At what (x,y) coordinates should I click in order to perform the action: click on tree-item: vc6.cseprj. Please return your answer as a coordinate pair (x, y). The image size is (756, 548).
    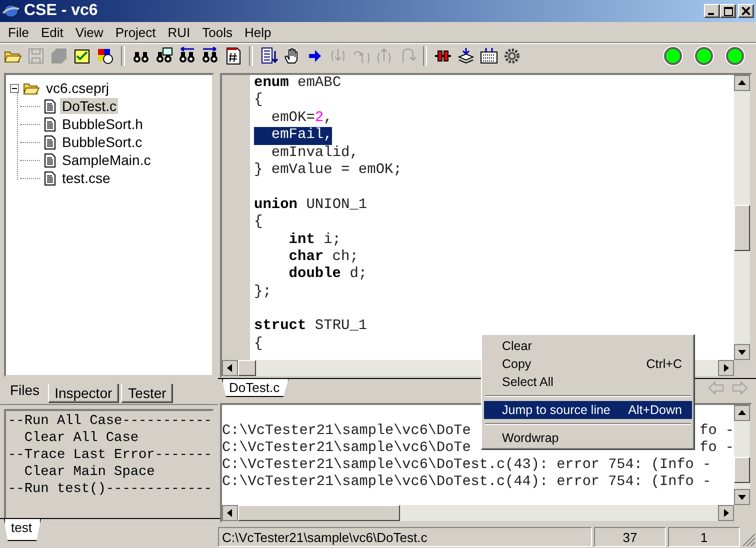
    Looking at the image, I should click on (78, 88).